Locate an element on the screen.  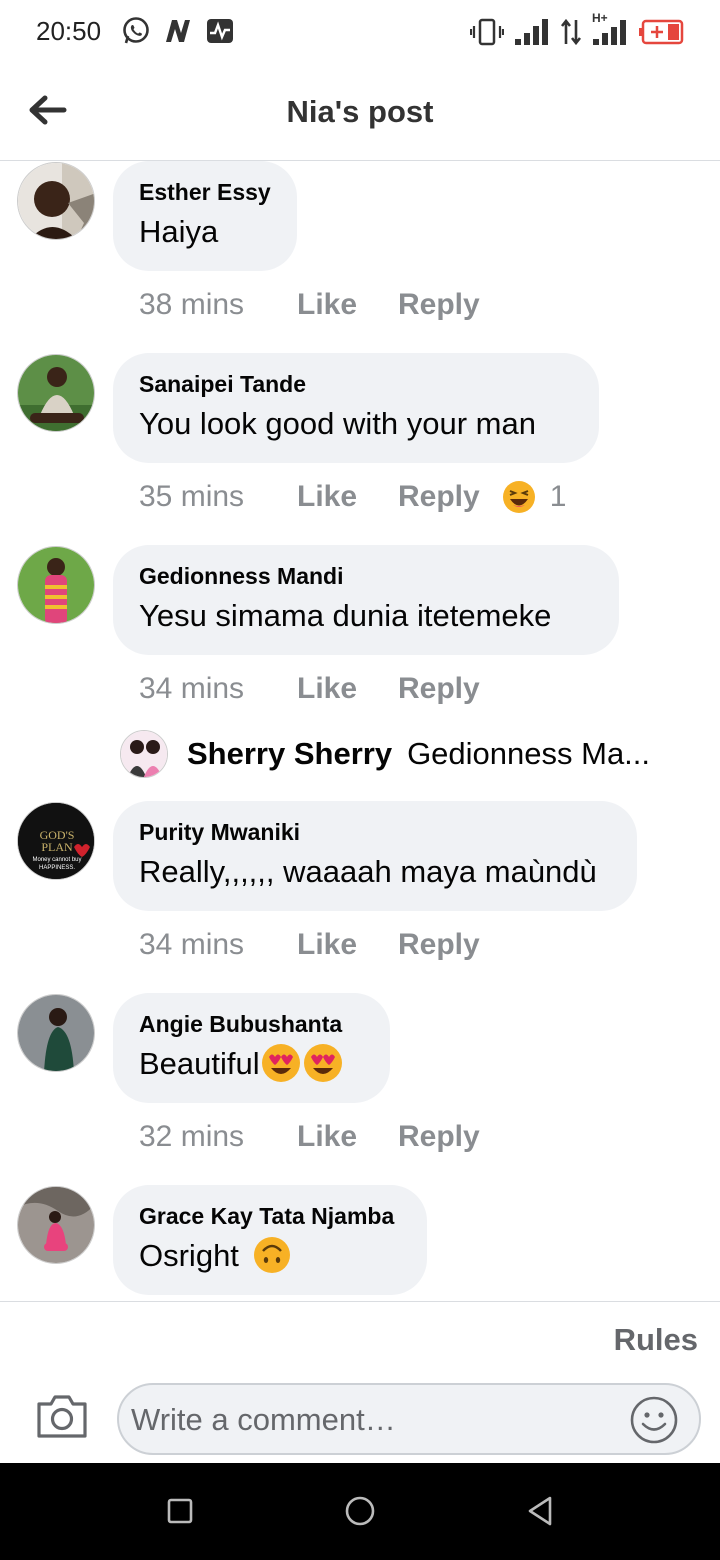
laughing-emoji-icon is located at coordinates (518, 497).